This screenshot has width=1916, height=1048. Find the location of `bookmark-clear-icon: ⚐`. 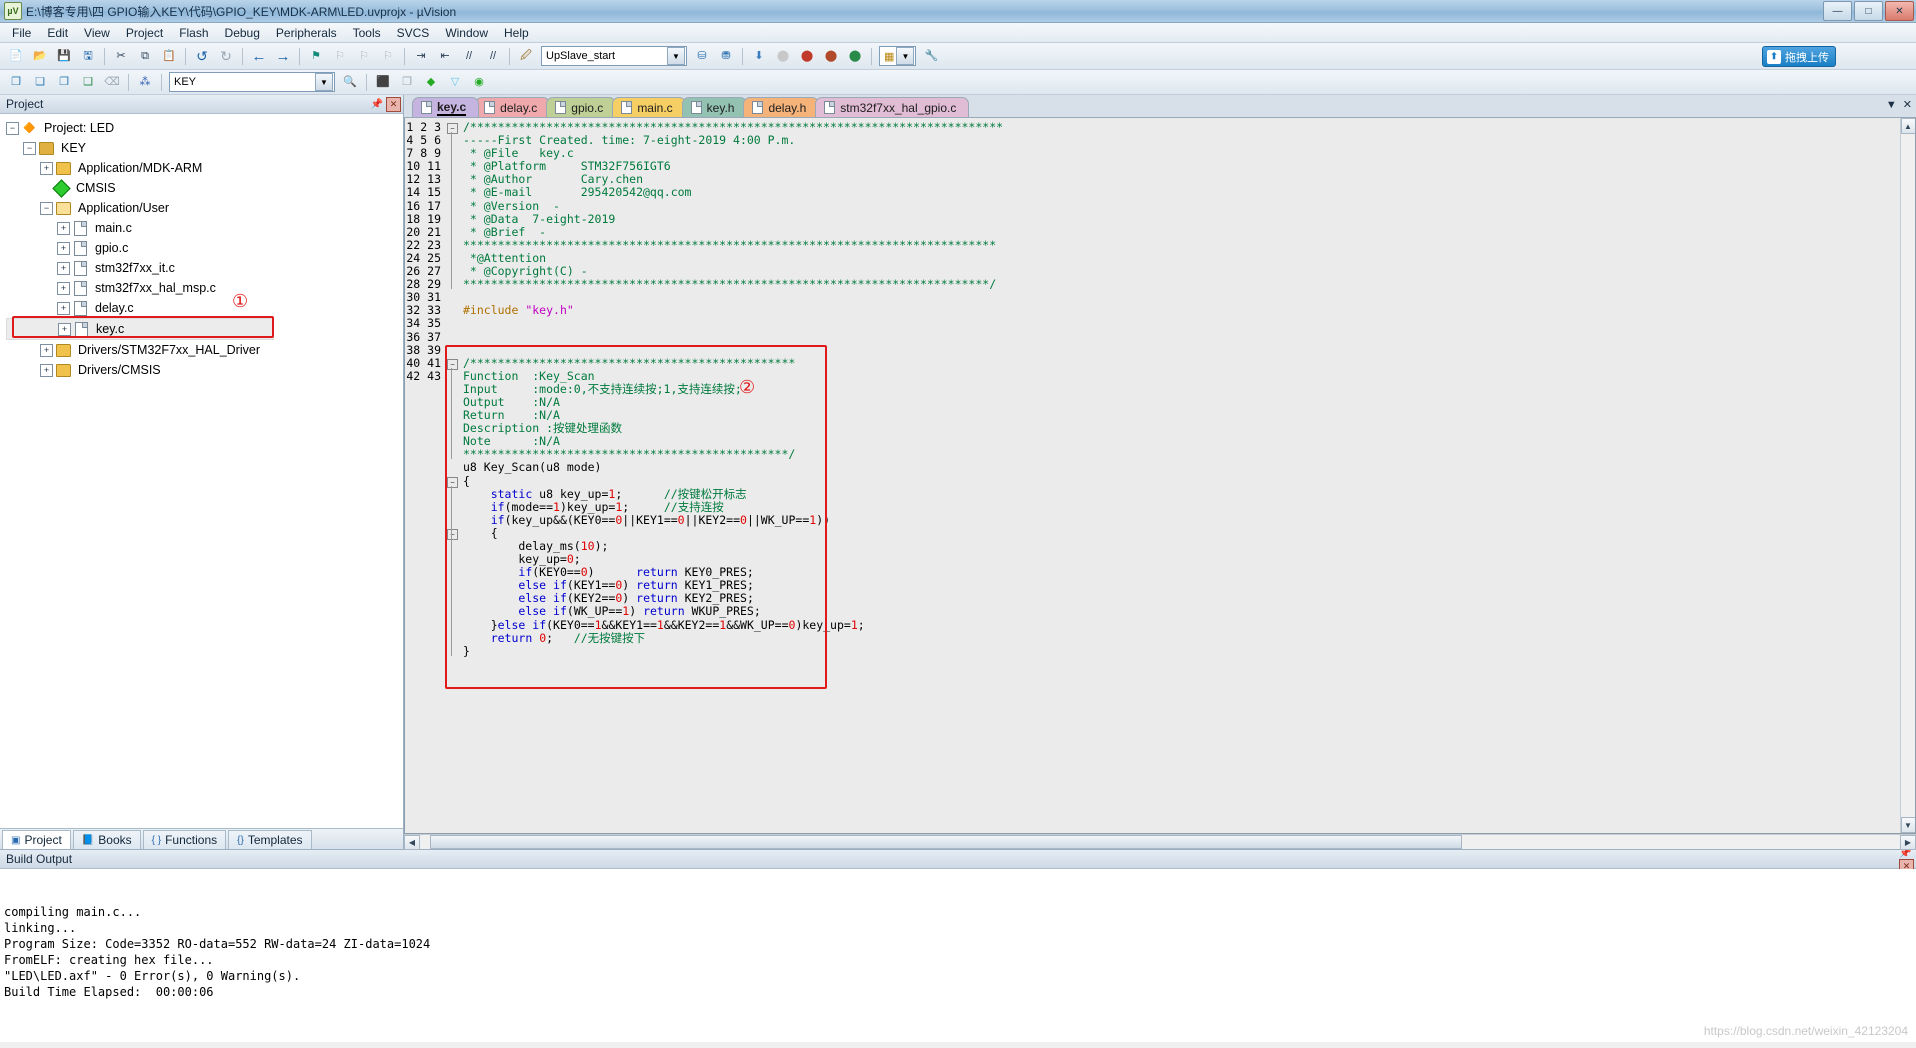

bookmark-clear-icon: ⚐ is located at coordinates (388, 56).